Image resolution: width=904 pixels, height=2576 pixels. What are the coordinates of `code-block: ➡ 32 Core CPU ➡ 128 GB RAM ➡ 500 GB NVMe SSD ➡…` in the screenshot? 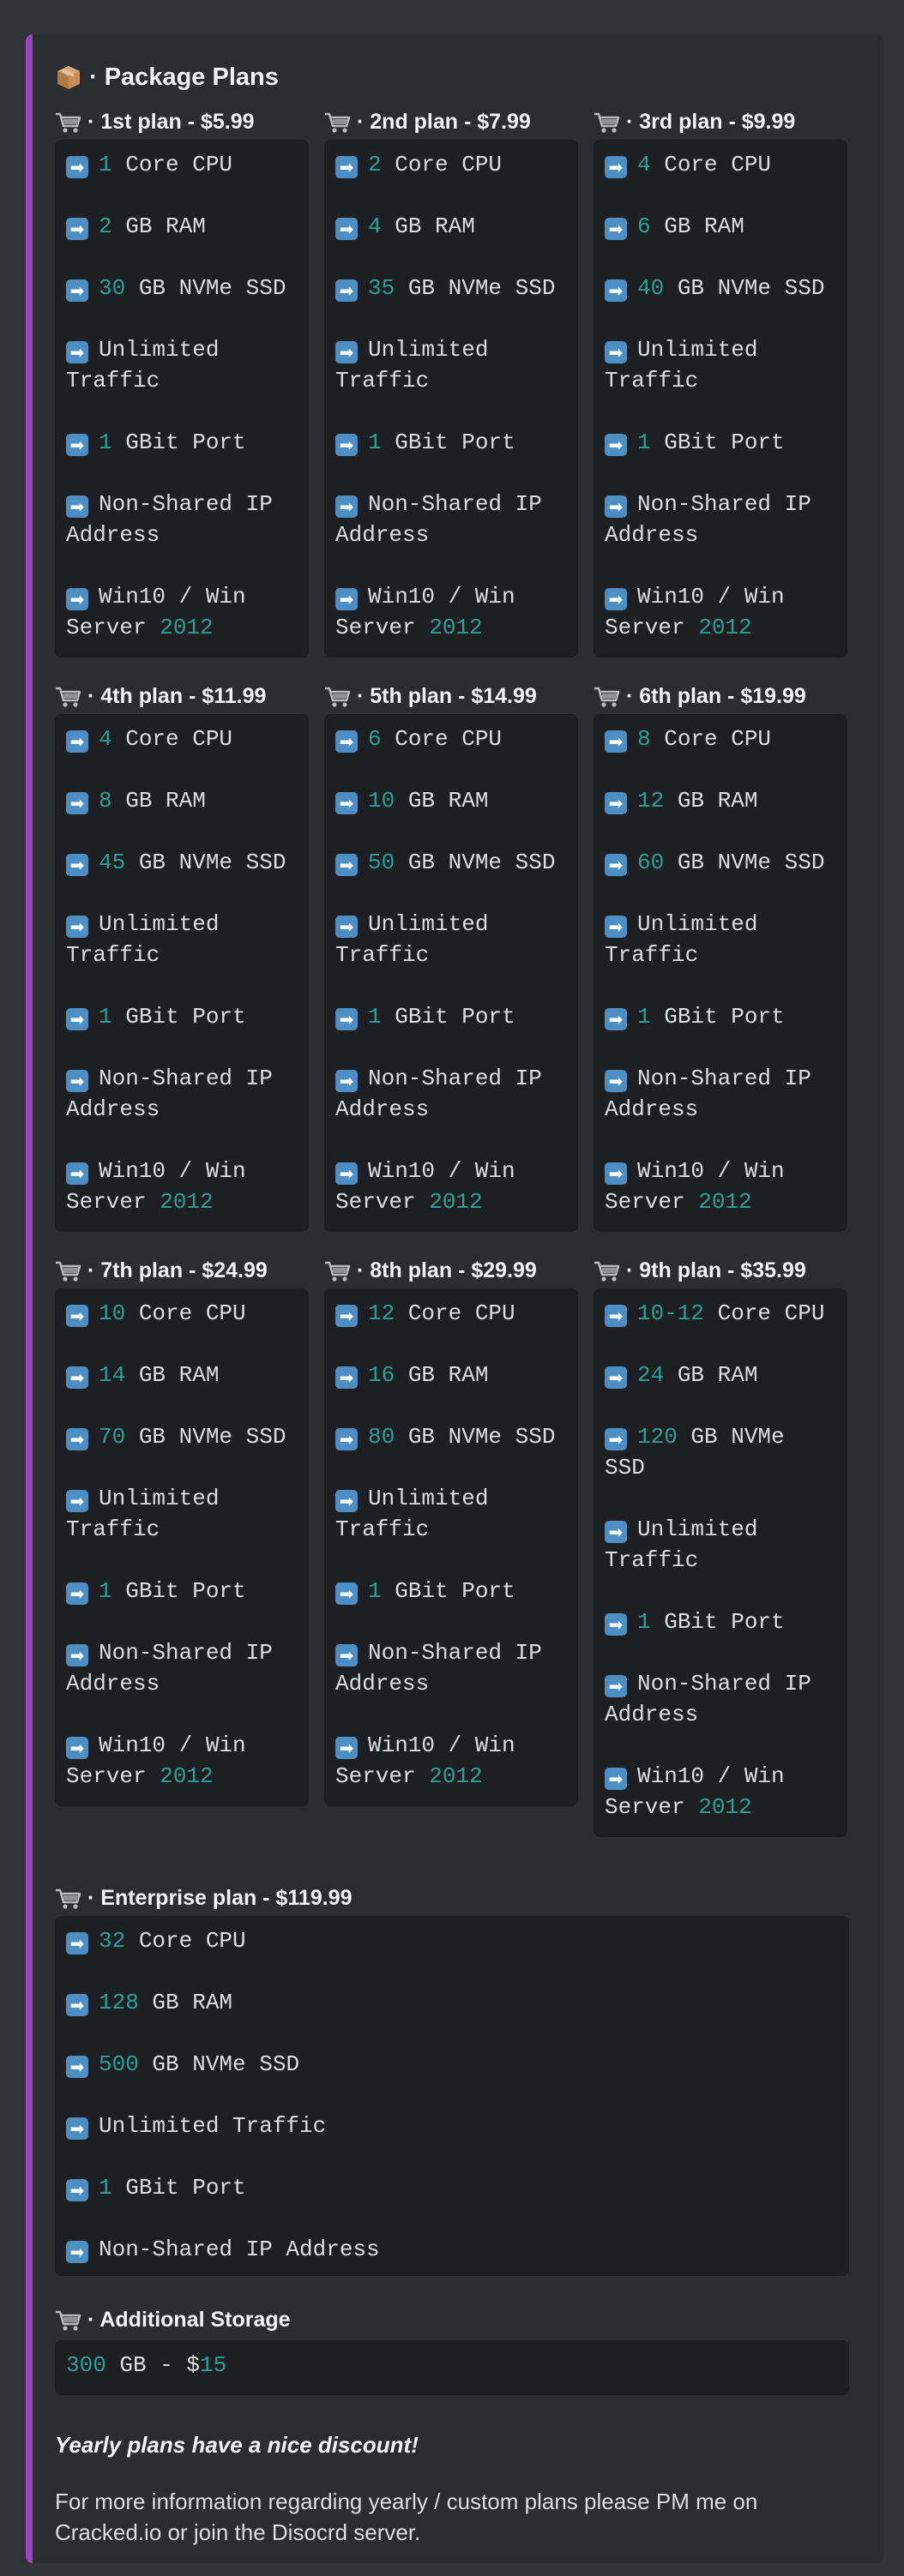 It's located at (452, 2096).